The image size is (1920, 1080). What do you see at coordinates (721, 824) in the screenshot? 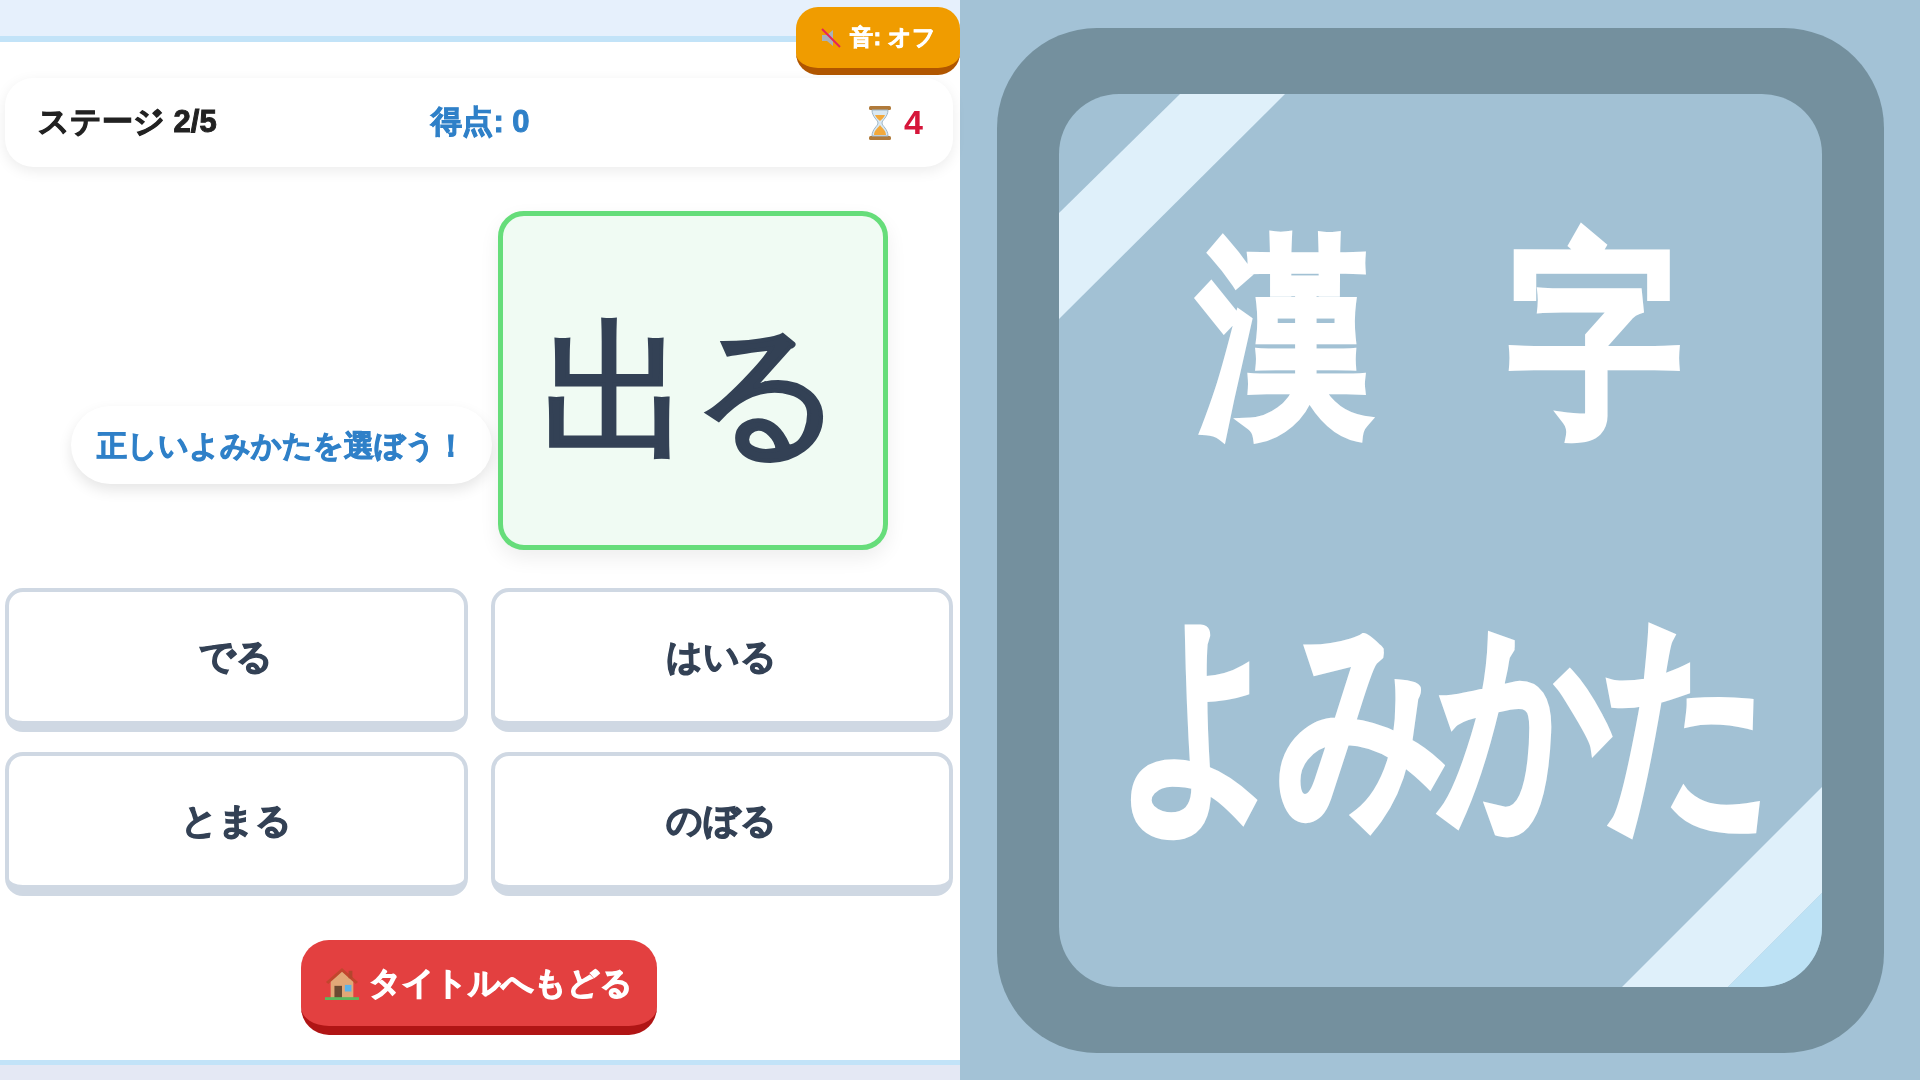
I see `answer-choice-button: のぼる` at bounding box center [721, 824].